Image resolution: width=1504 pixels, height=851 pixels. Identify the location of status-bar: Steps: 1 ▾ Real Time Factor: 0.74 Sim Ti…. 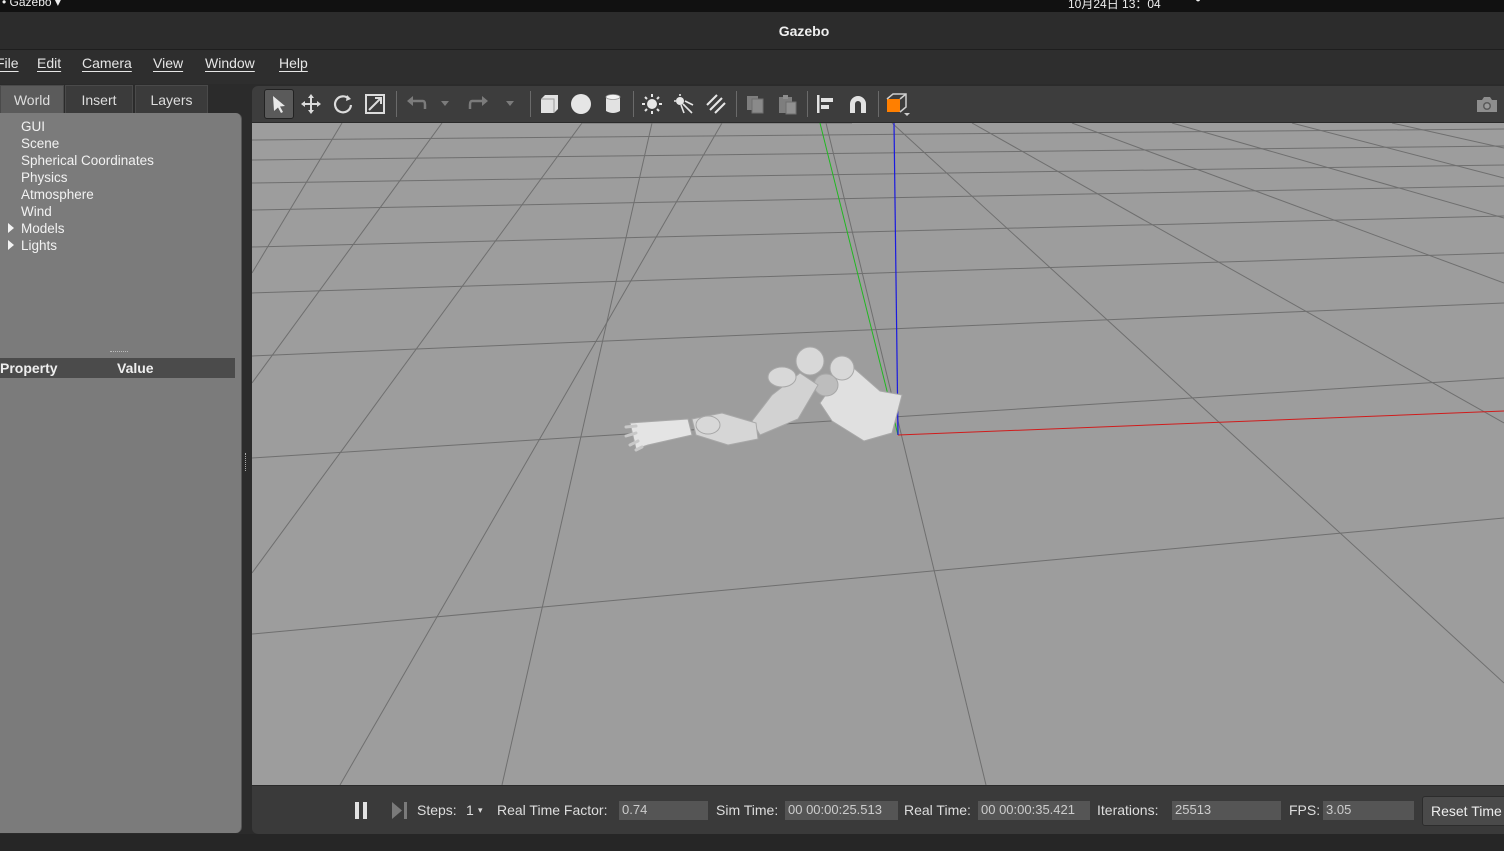
(878, 809).